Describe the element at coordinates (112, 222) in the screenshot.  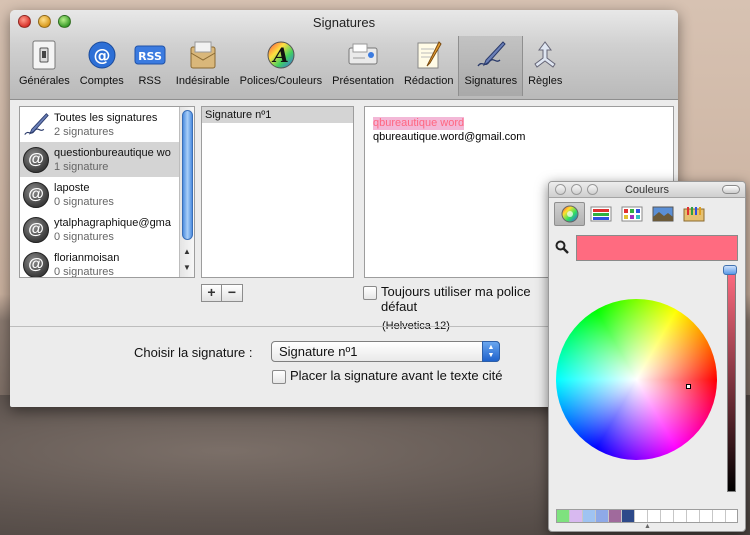
I see `account-name: ytalphagraphique@gma` at that location.